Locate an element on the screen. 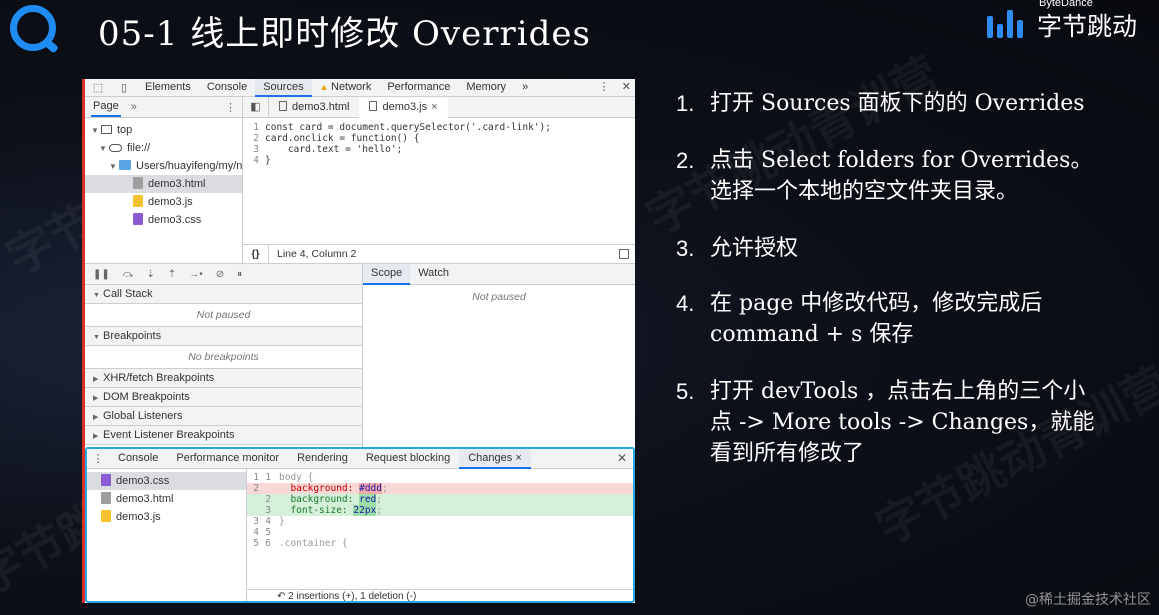  new-line-number: 4 is located at coordinates (268, 521).